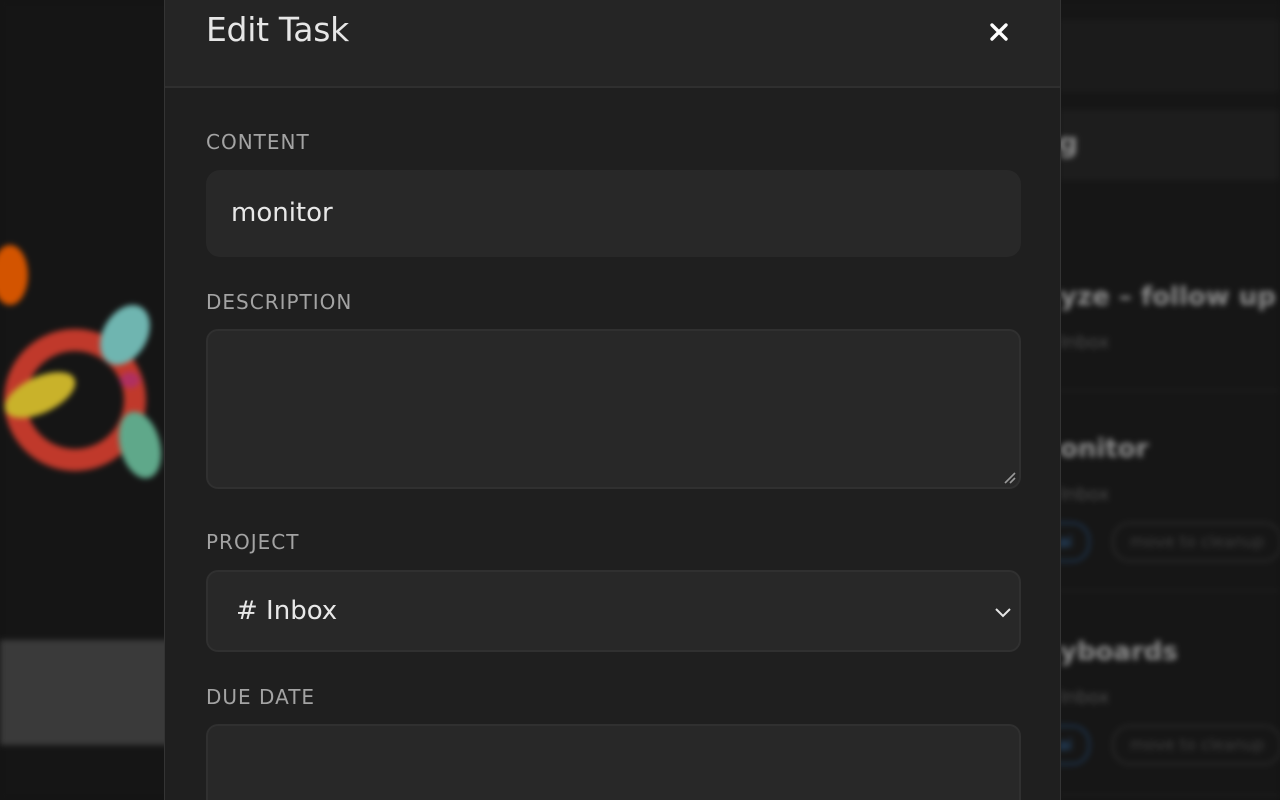 The width and height of the screenshot is (1280, 800). What do you see at coordinates (1010, 478) in the screenshot?
I see `resize-handle-icon` at bounding box center [1010, 478].